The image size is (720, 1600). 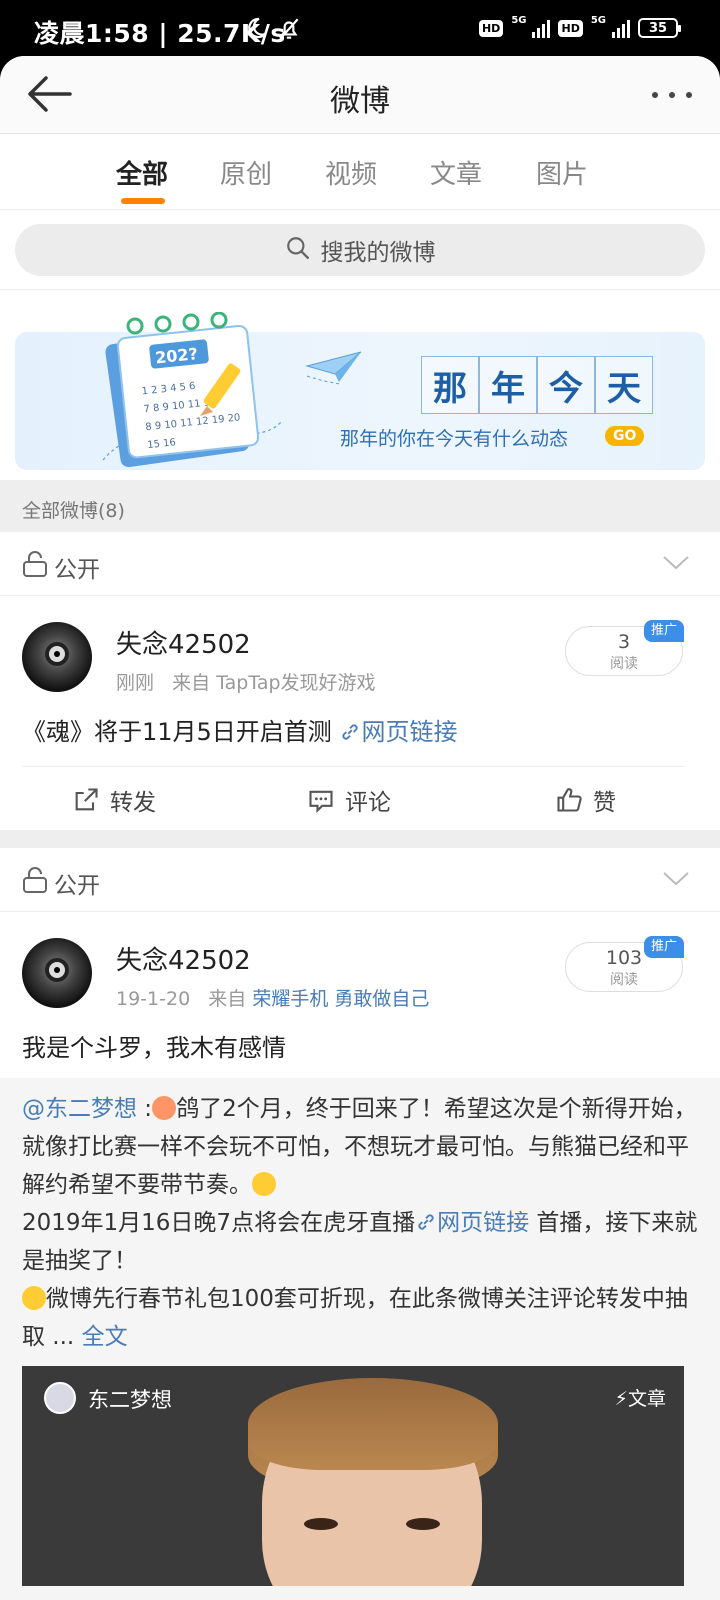 I want to click on repost-button: 转发, so click(x=114, y=800).